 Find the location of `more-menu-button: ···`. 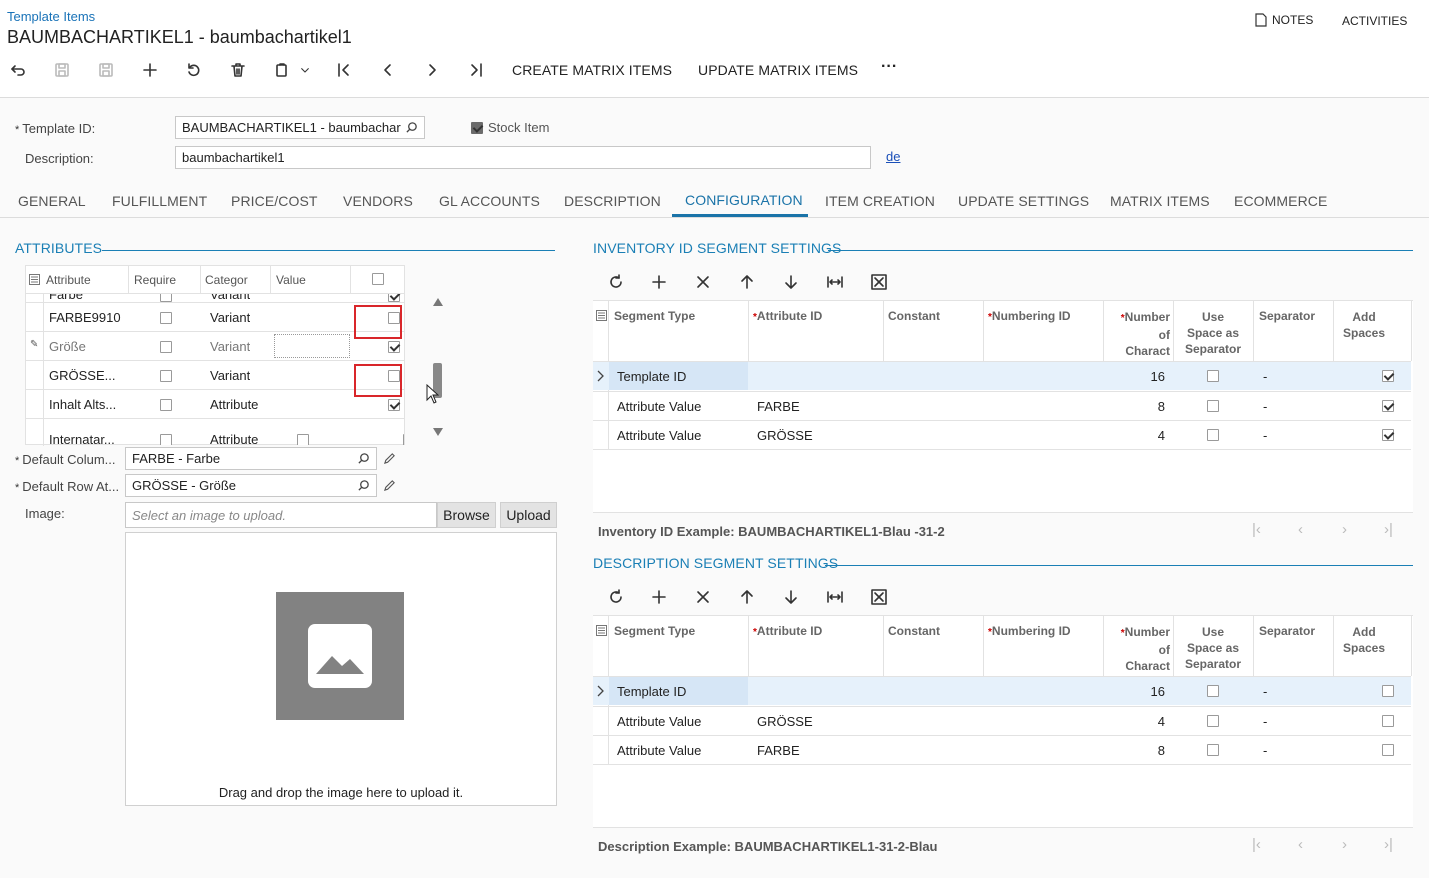

more-menu-button: ··· is located at coordinates (889, 67).